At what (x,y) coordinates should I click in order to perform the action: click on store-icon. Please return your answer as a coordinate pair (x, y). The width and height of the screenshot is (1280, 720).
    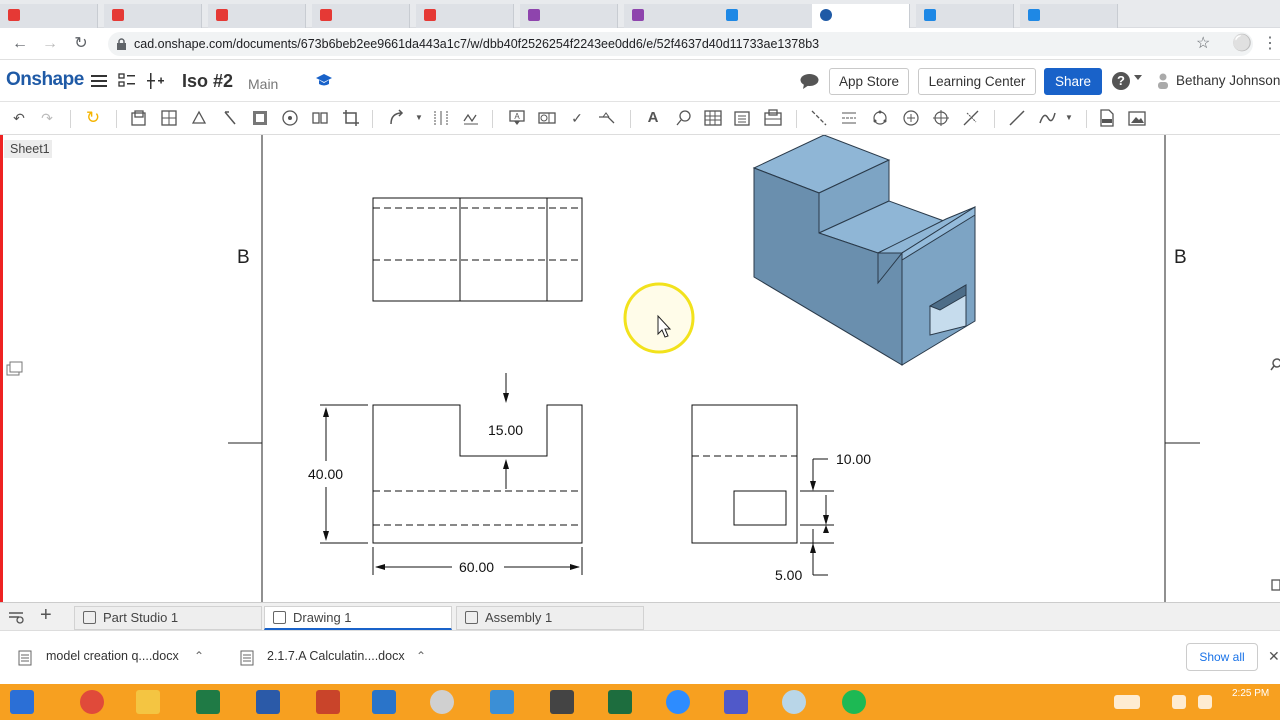
    Looking at the image, I should click on (384, 702).